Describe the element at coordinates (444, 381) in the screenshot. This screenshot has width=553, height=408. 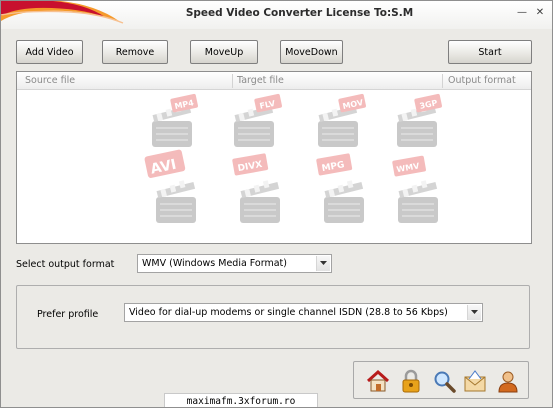
I see `magnifier-icon` at that location.